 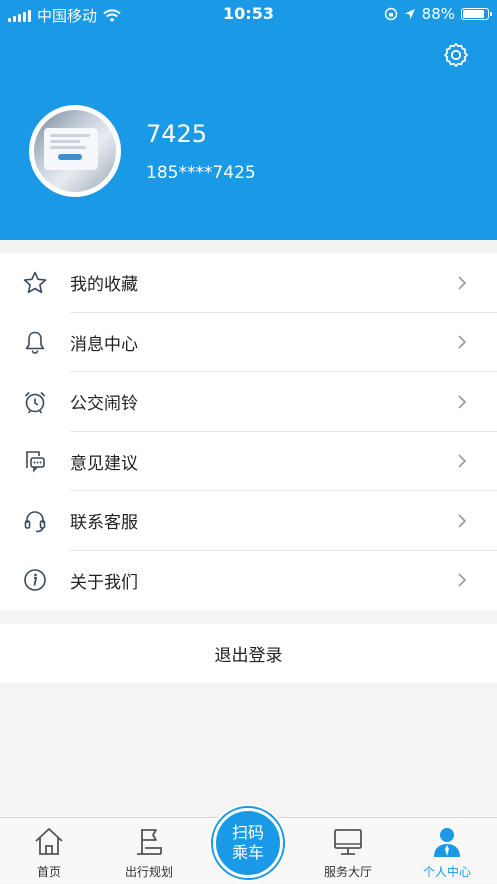 I want to click on scan-label-line2: 乘车, so click(x=247, y=852).